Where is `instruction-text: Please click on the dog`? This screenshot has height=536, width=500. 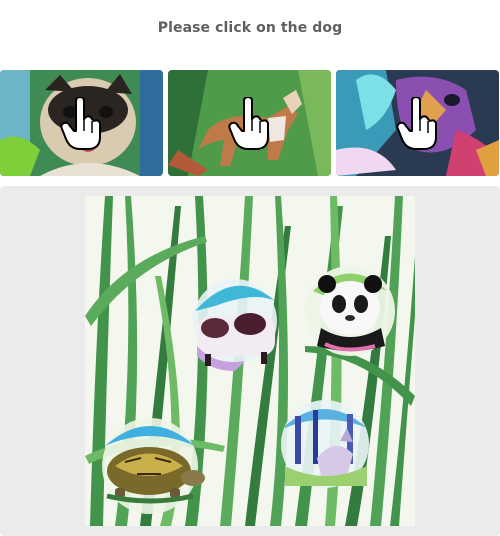
instruction-text: Please click on the dog is located at coordinates (250, 28).